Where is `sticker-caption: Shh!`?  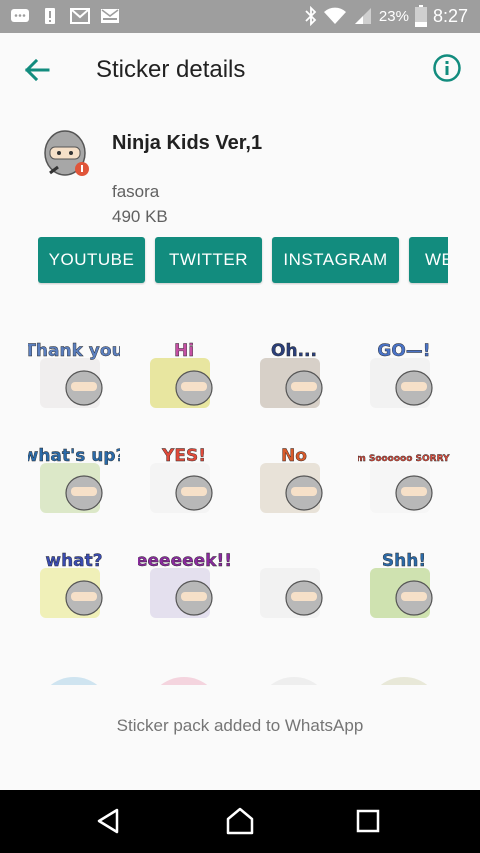 sticker-caption: Shh! is located at coordinates (404, 561).